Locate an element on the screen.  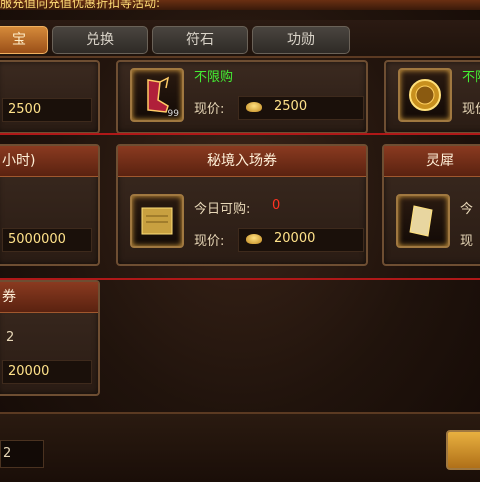
shop-card-row1-right: 不限 现价 is located at coordinates (432, 97).